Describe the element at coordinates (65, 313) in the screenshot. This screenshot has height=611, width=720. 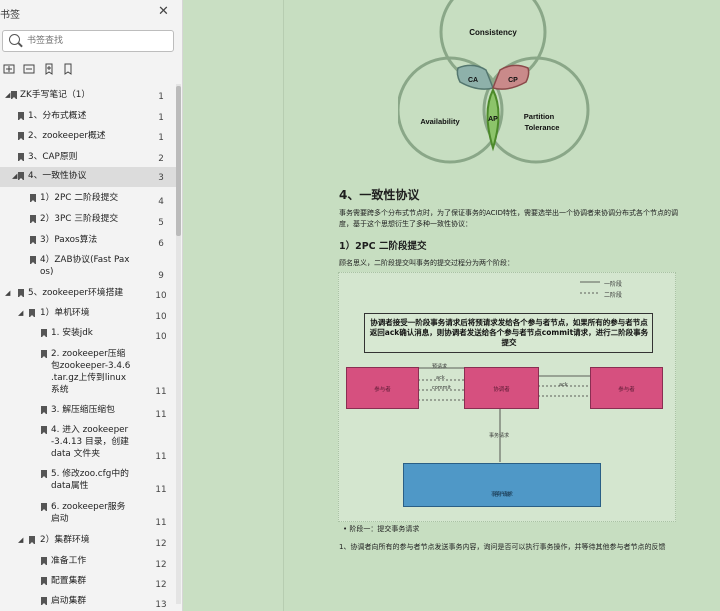
I see `bookmark-label: 1）单机环境` at that location.